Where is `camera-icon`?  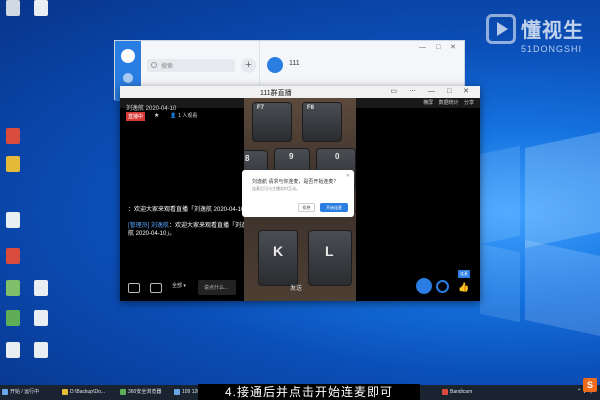 camera-icon is located at coordinates (442, 286).